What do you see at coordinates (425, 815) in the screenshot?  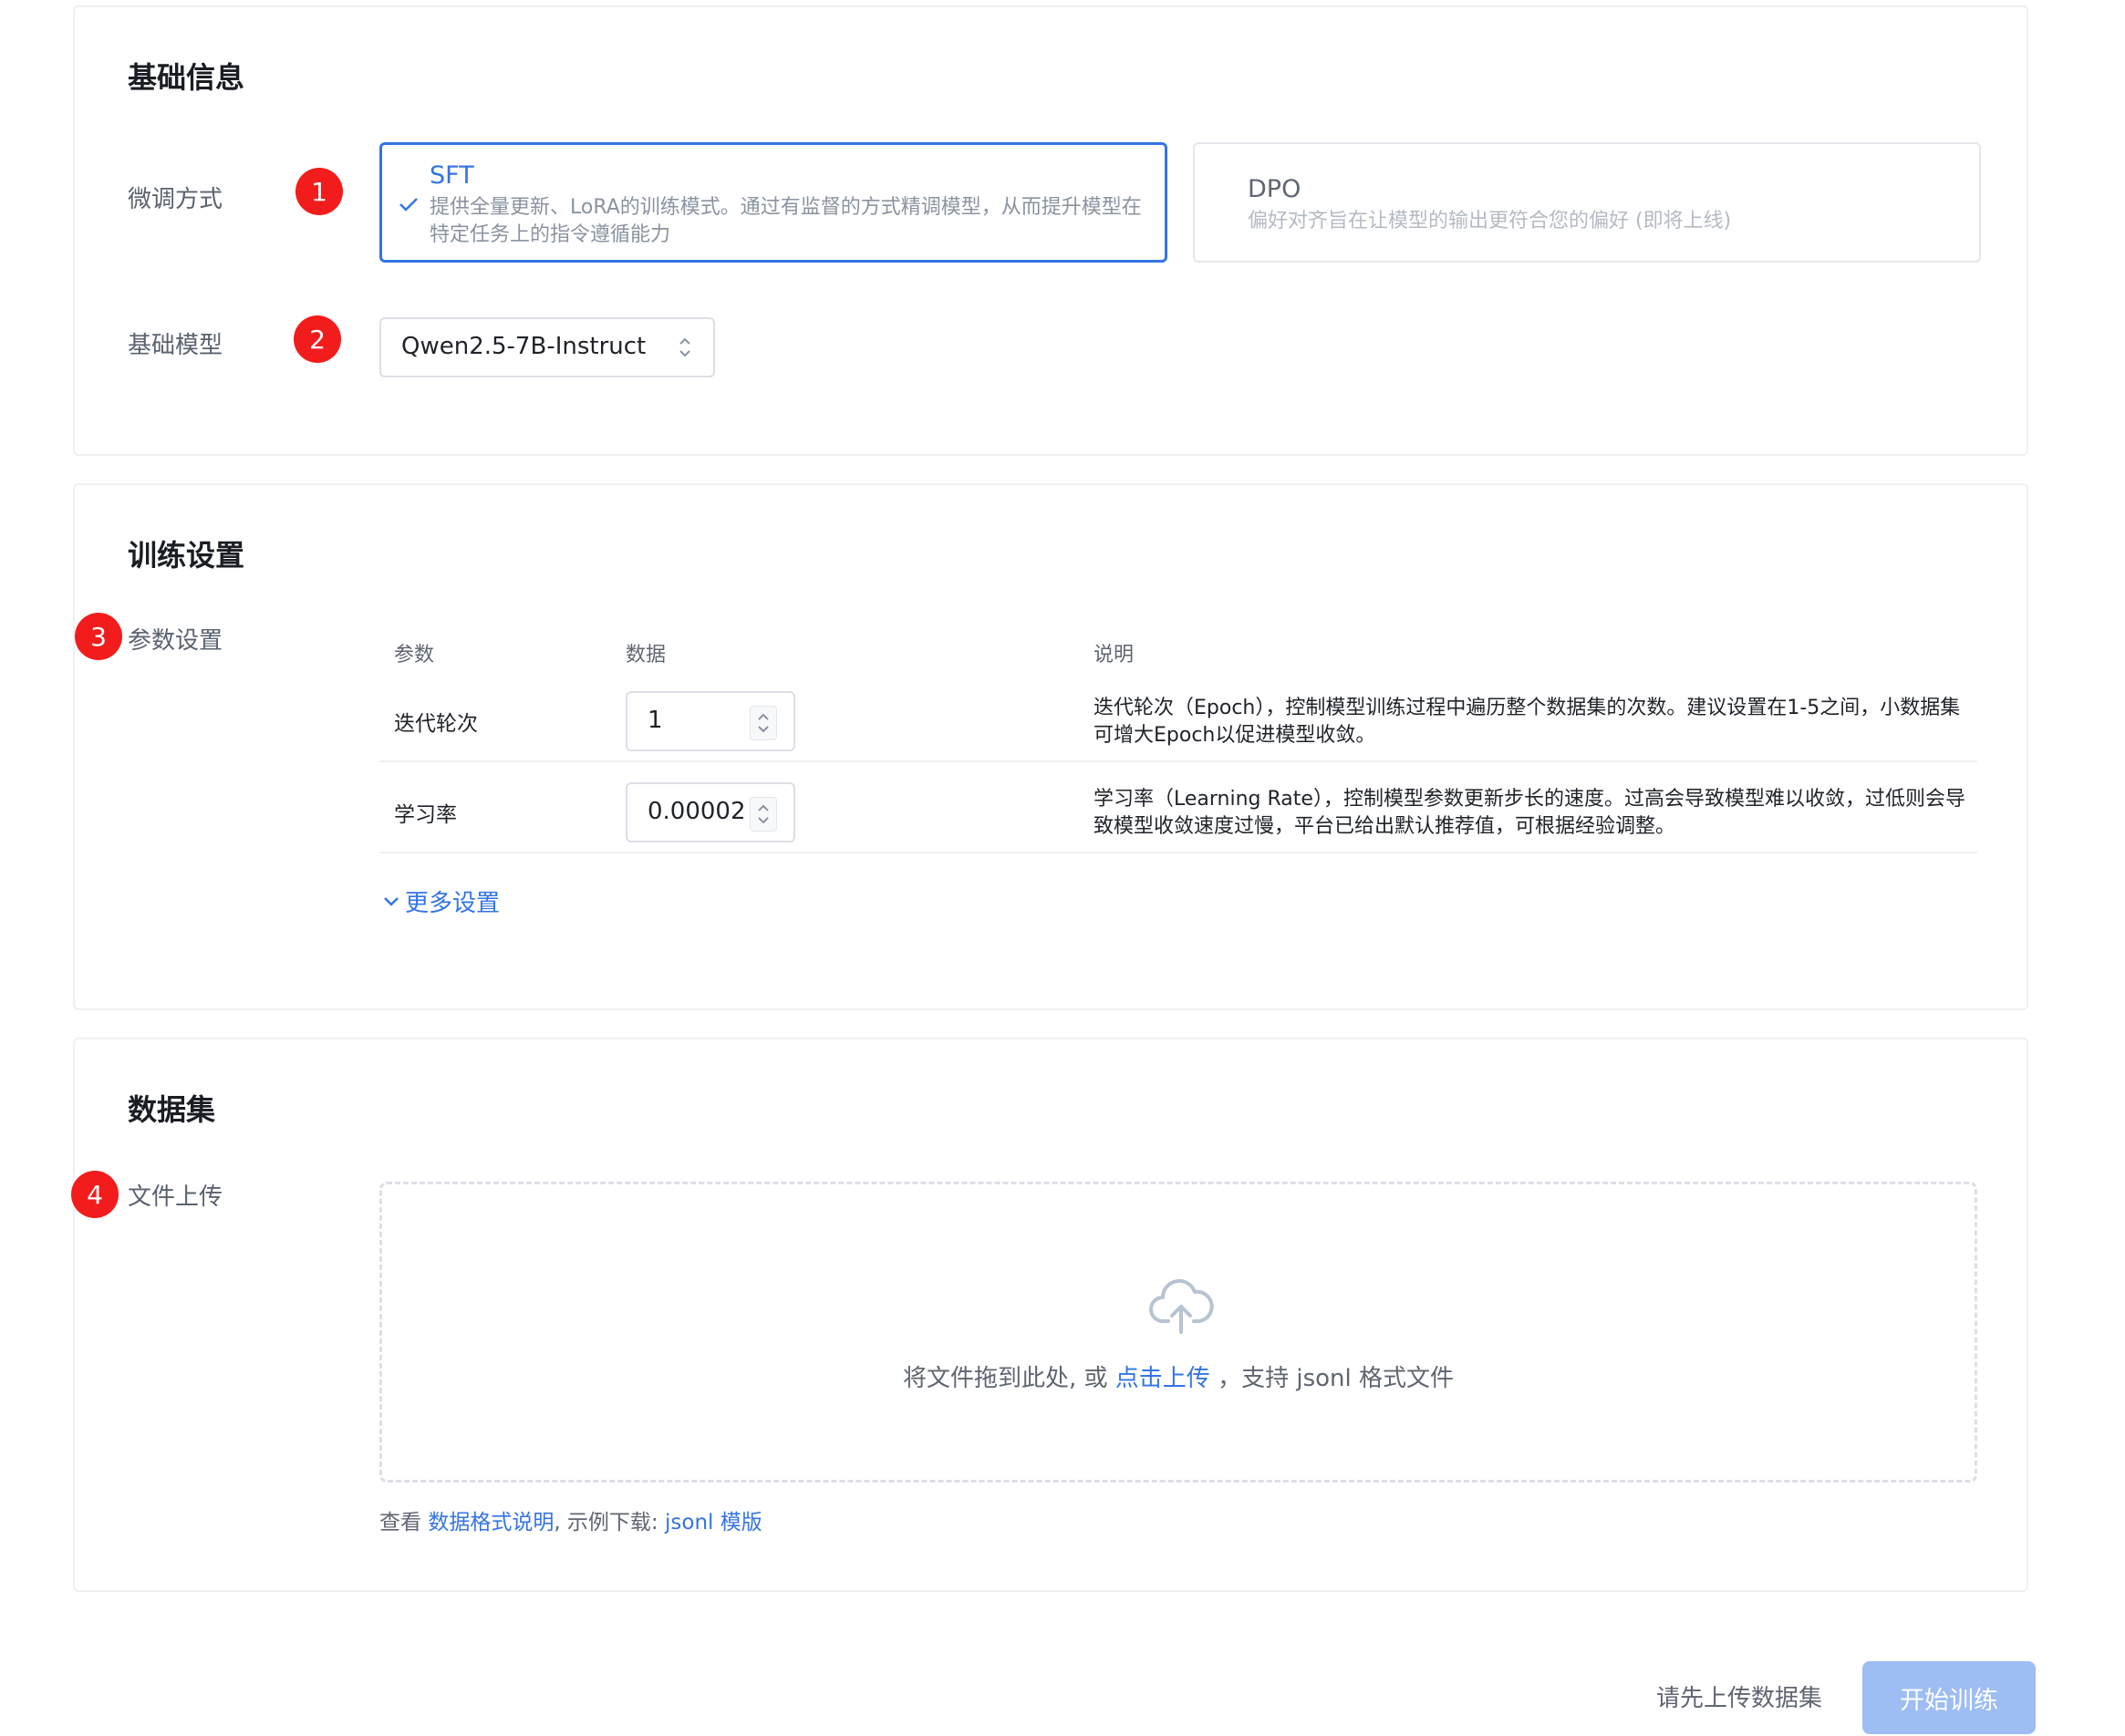 I see `param-name-learning-rate: 学习率` at bounding box center [425, 815].